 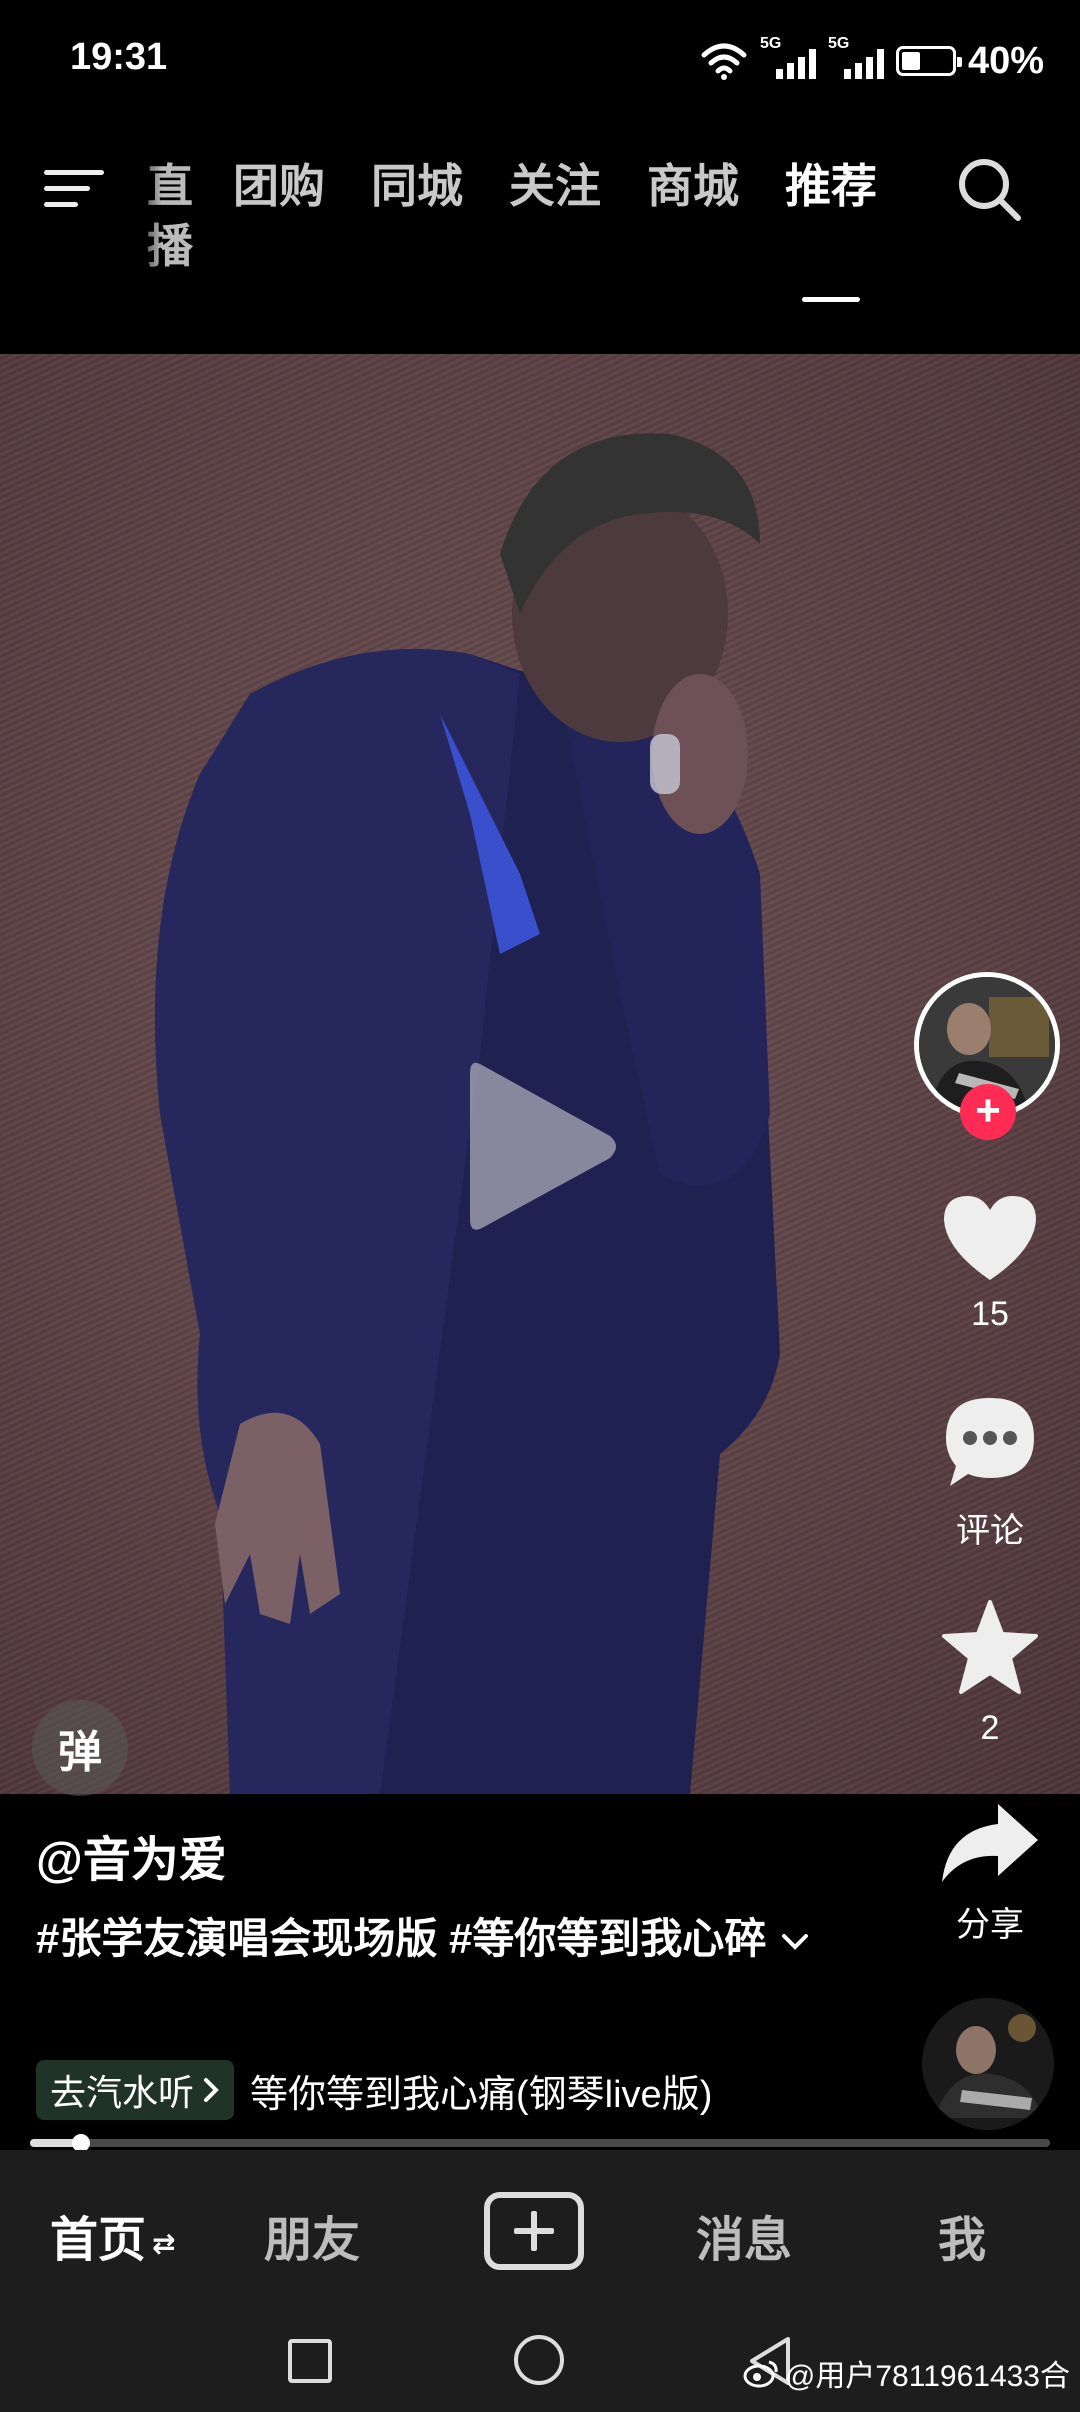 I want to click on tab-home: 首页 ⇄, so click(x=112, y=2235).